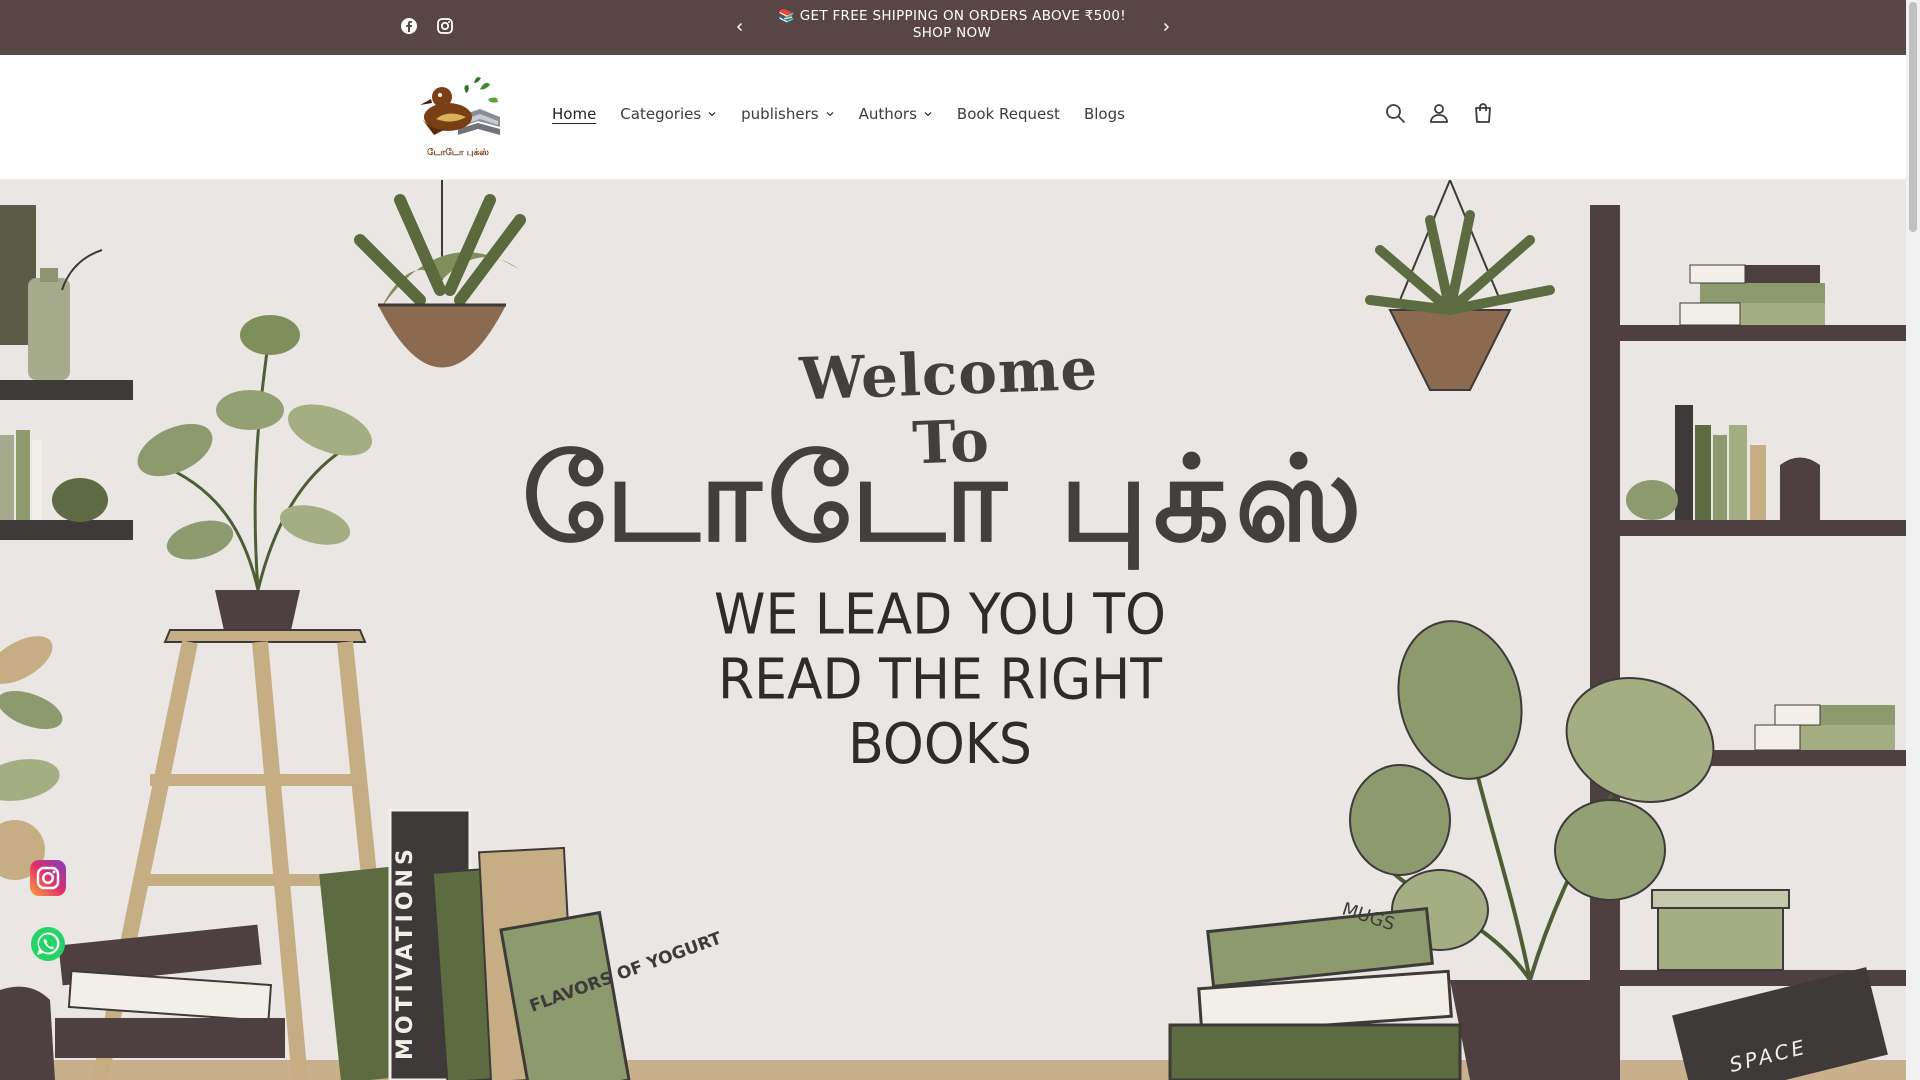  What do you see at coordinates (458, 116) in the screenshot?
I see `site-logo: டோடோ புக்ஸ்` at bounding box center [458, 116].